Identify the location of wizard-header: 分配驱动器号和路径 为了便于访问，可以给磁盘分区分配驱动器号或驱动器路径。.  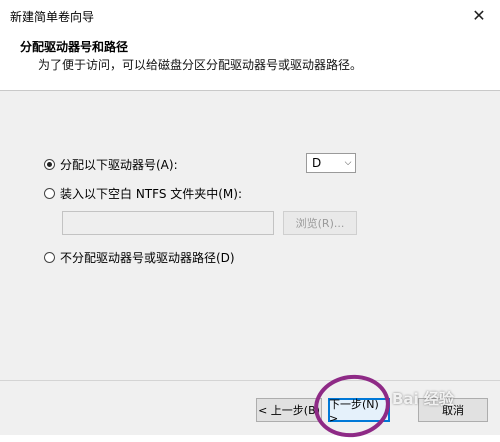
(250, 60).